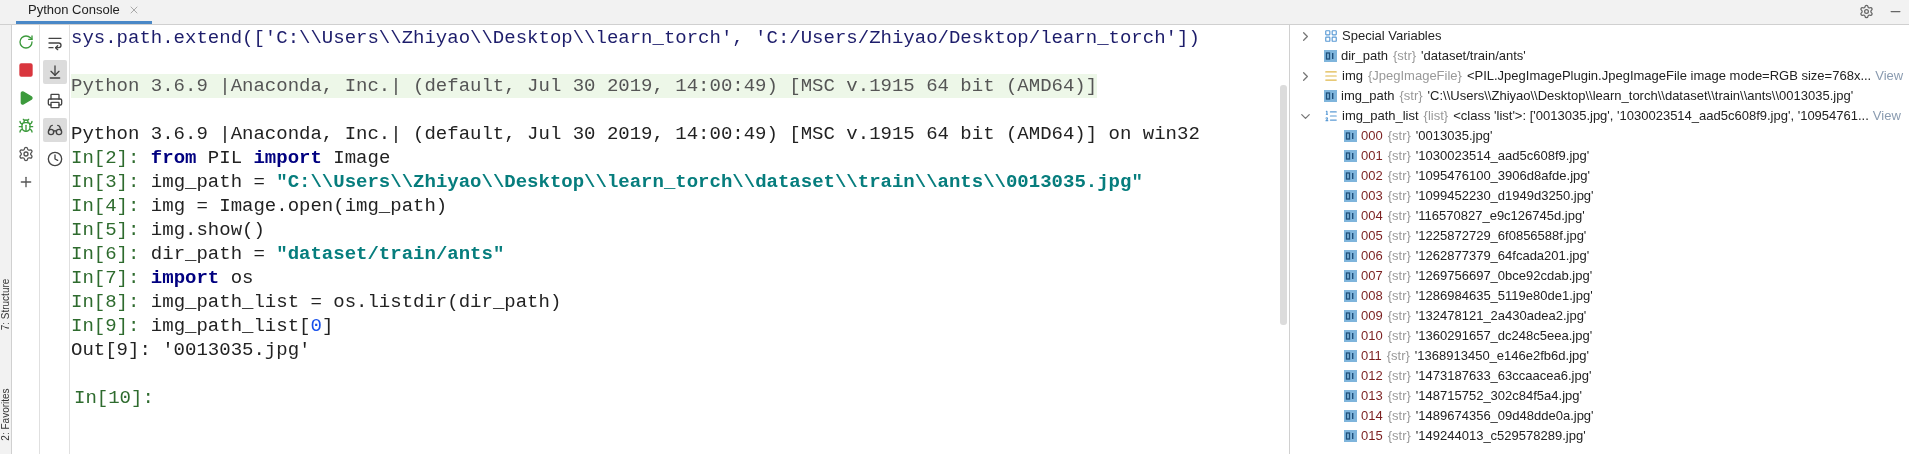  What do you see at coordinates (1599, 216) in the screenshot?
I see `variable-row: 004 {str} '116570827_e9c126745d.jpg'` at bounding box center [1599, 216].